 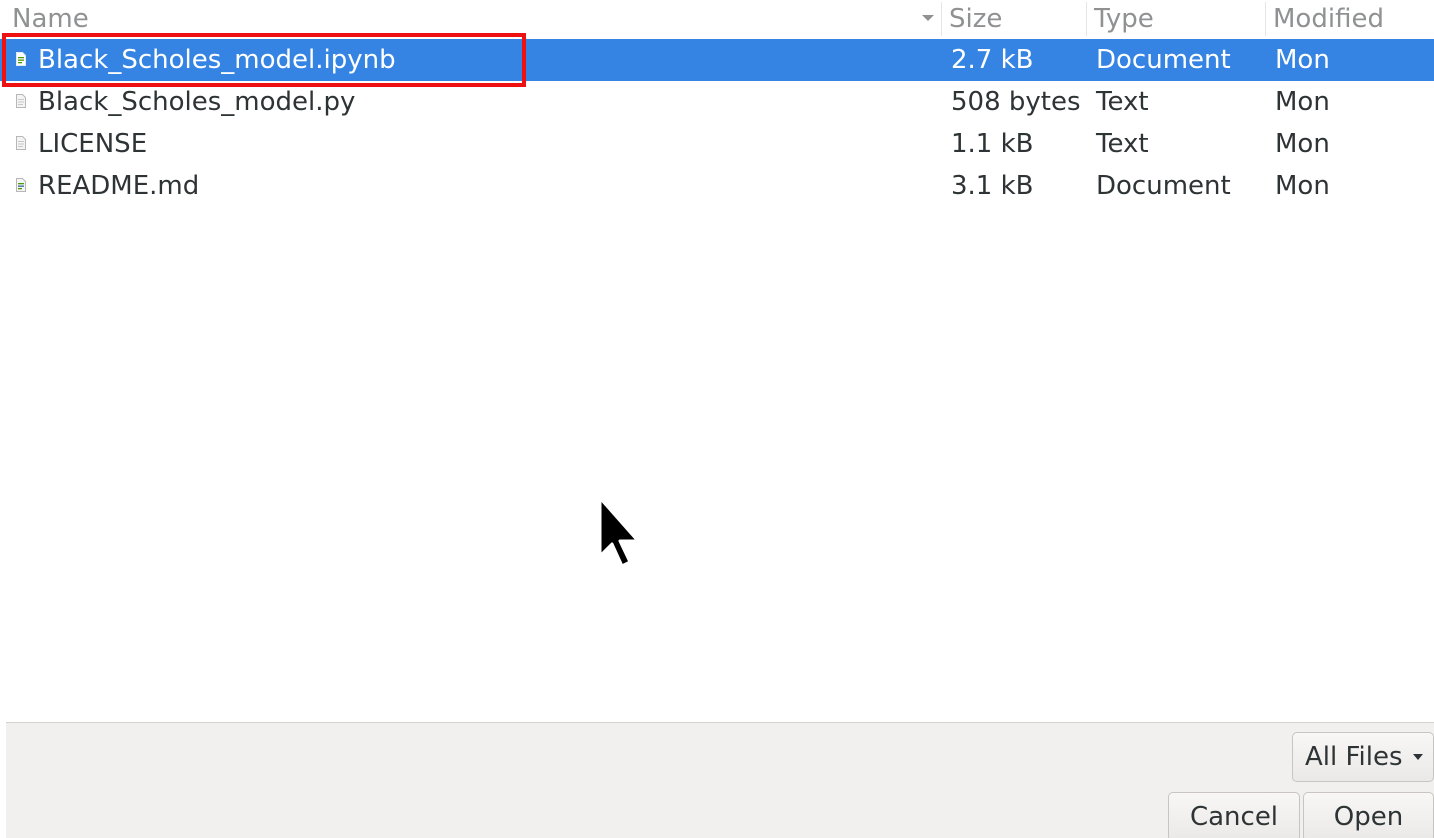 What do you see at coordinates (93, 144) in the screenshot?
I see `file-name: LICENSE` at bounding box center [93, 144].